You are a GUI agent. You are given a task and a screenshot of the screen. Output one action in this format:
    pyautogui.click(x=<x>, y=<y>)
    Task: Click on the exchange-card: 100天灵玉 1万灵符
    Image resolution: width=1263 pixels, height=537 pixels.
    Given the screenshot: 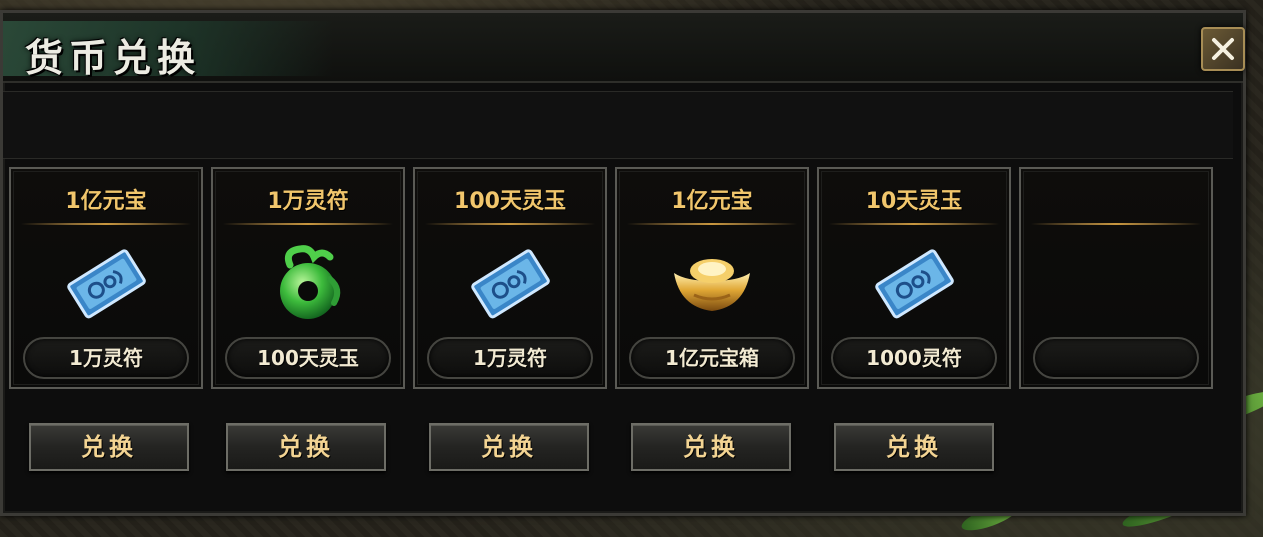 What is the action you would take?
    pyautogui.click(x=510, y=278)
    